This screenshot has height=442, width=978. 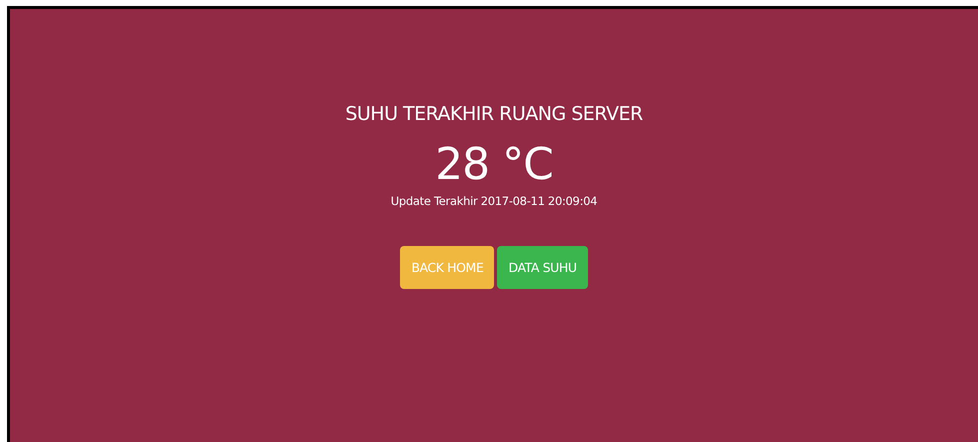 What do you see at coordinates (494, 114) in the screenshot?
I see `page-title: SUHU TERAKHIR RUANG SERVER` at bounding box center [494, 114].